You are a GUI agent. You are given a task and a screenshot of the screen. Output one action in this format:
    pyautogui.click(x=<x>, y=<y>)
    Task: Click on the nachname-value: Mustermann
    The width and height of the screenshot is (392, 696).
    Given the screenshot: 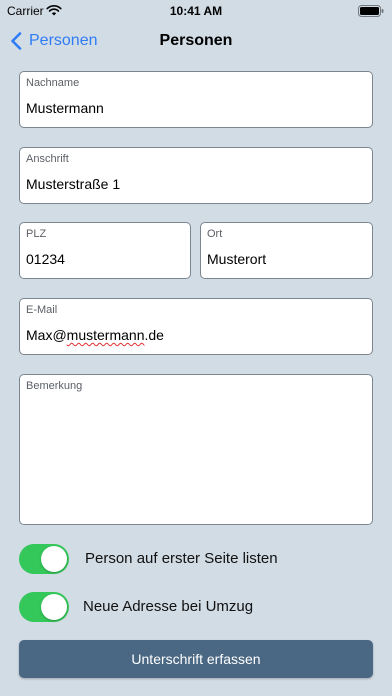 What is the action you would take?
    pyautogui.click(x=65, y=108)
    